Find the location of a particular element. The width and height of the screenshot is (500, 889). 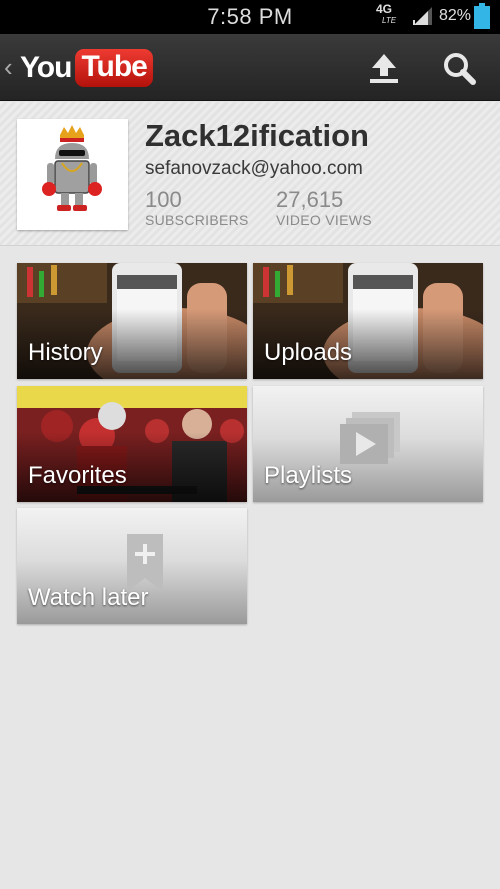

search-icon is located at coordinates (460, 69).